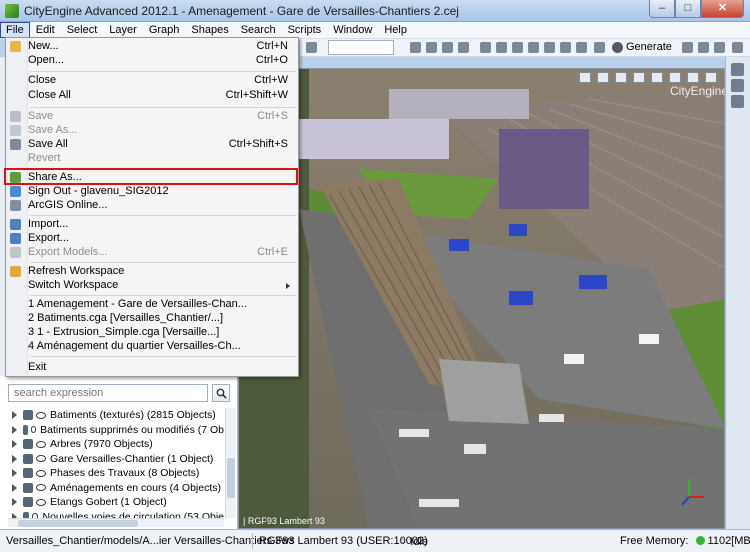  Describe the element at coordinates (152, 286) in the screenshot. I see `menu-item-switch-workspace: Switch Workspace` at that location.